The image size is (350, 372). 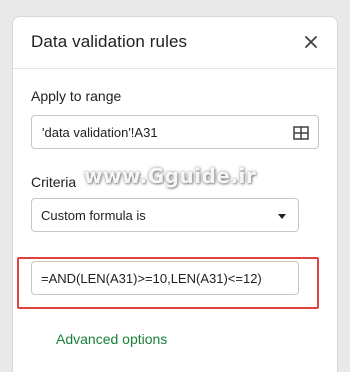 I want to click on range-input: 'data validation'!A31, so click(x=175, y=132).